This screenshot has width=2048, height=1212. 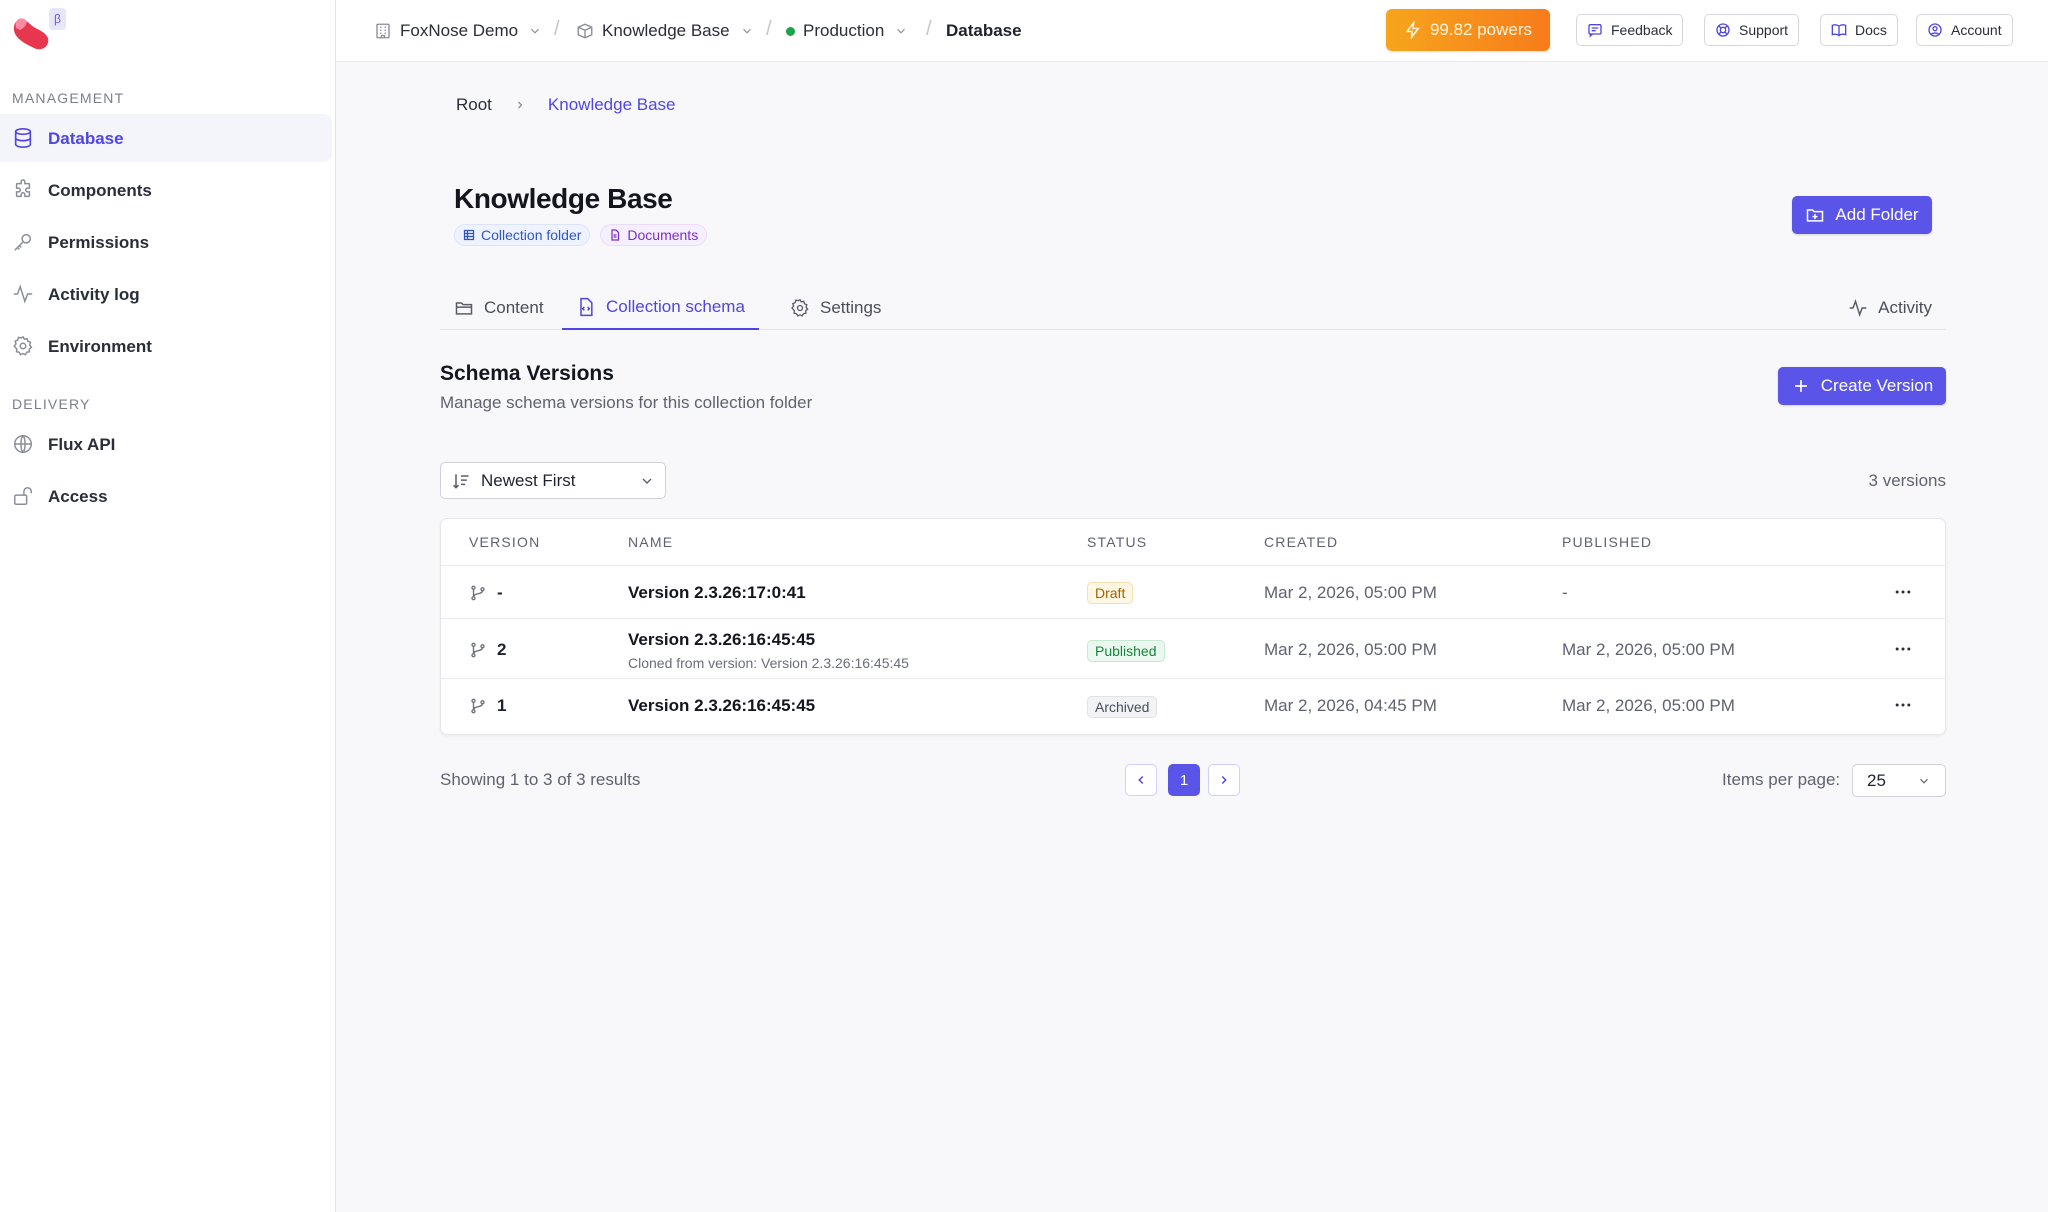 What do you see at coordinates (790, 31) in the screenshot?
I see `status-dot` at bounding box center [790, 31].